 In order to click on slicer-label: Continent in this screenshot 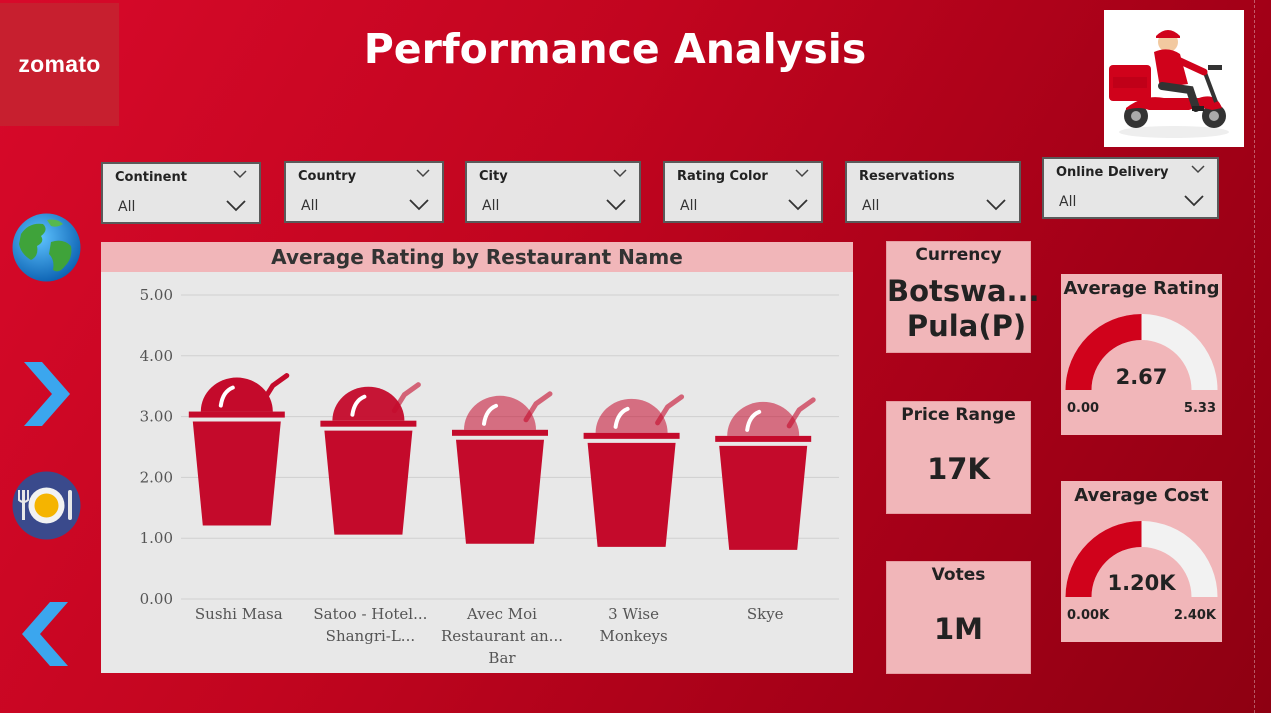, I will do `click(151, 177)`.